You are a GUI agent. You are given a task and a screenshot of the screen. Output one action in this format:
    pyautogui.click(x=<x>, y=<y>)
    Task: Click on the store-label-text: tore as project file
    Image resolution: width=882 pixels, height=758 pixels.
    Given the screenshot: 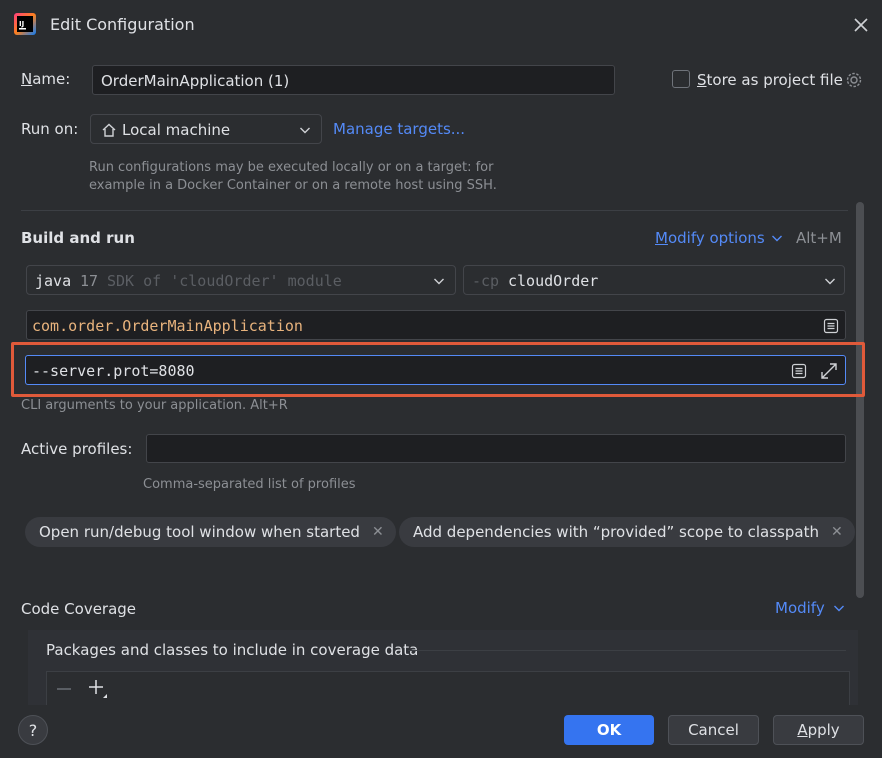 What is the action you would take?
    pyautogui.click(x=774, y=80)
    